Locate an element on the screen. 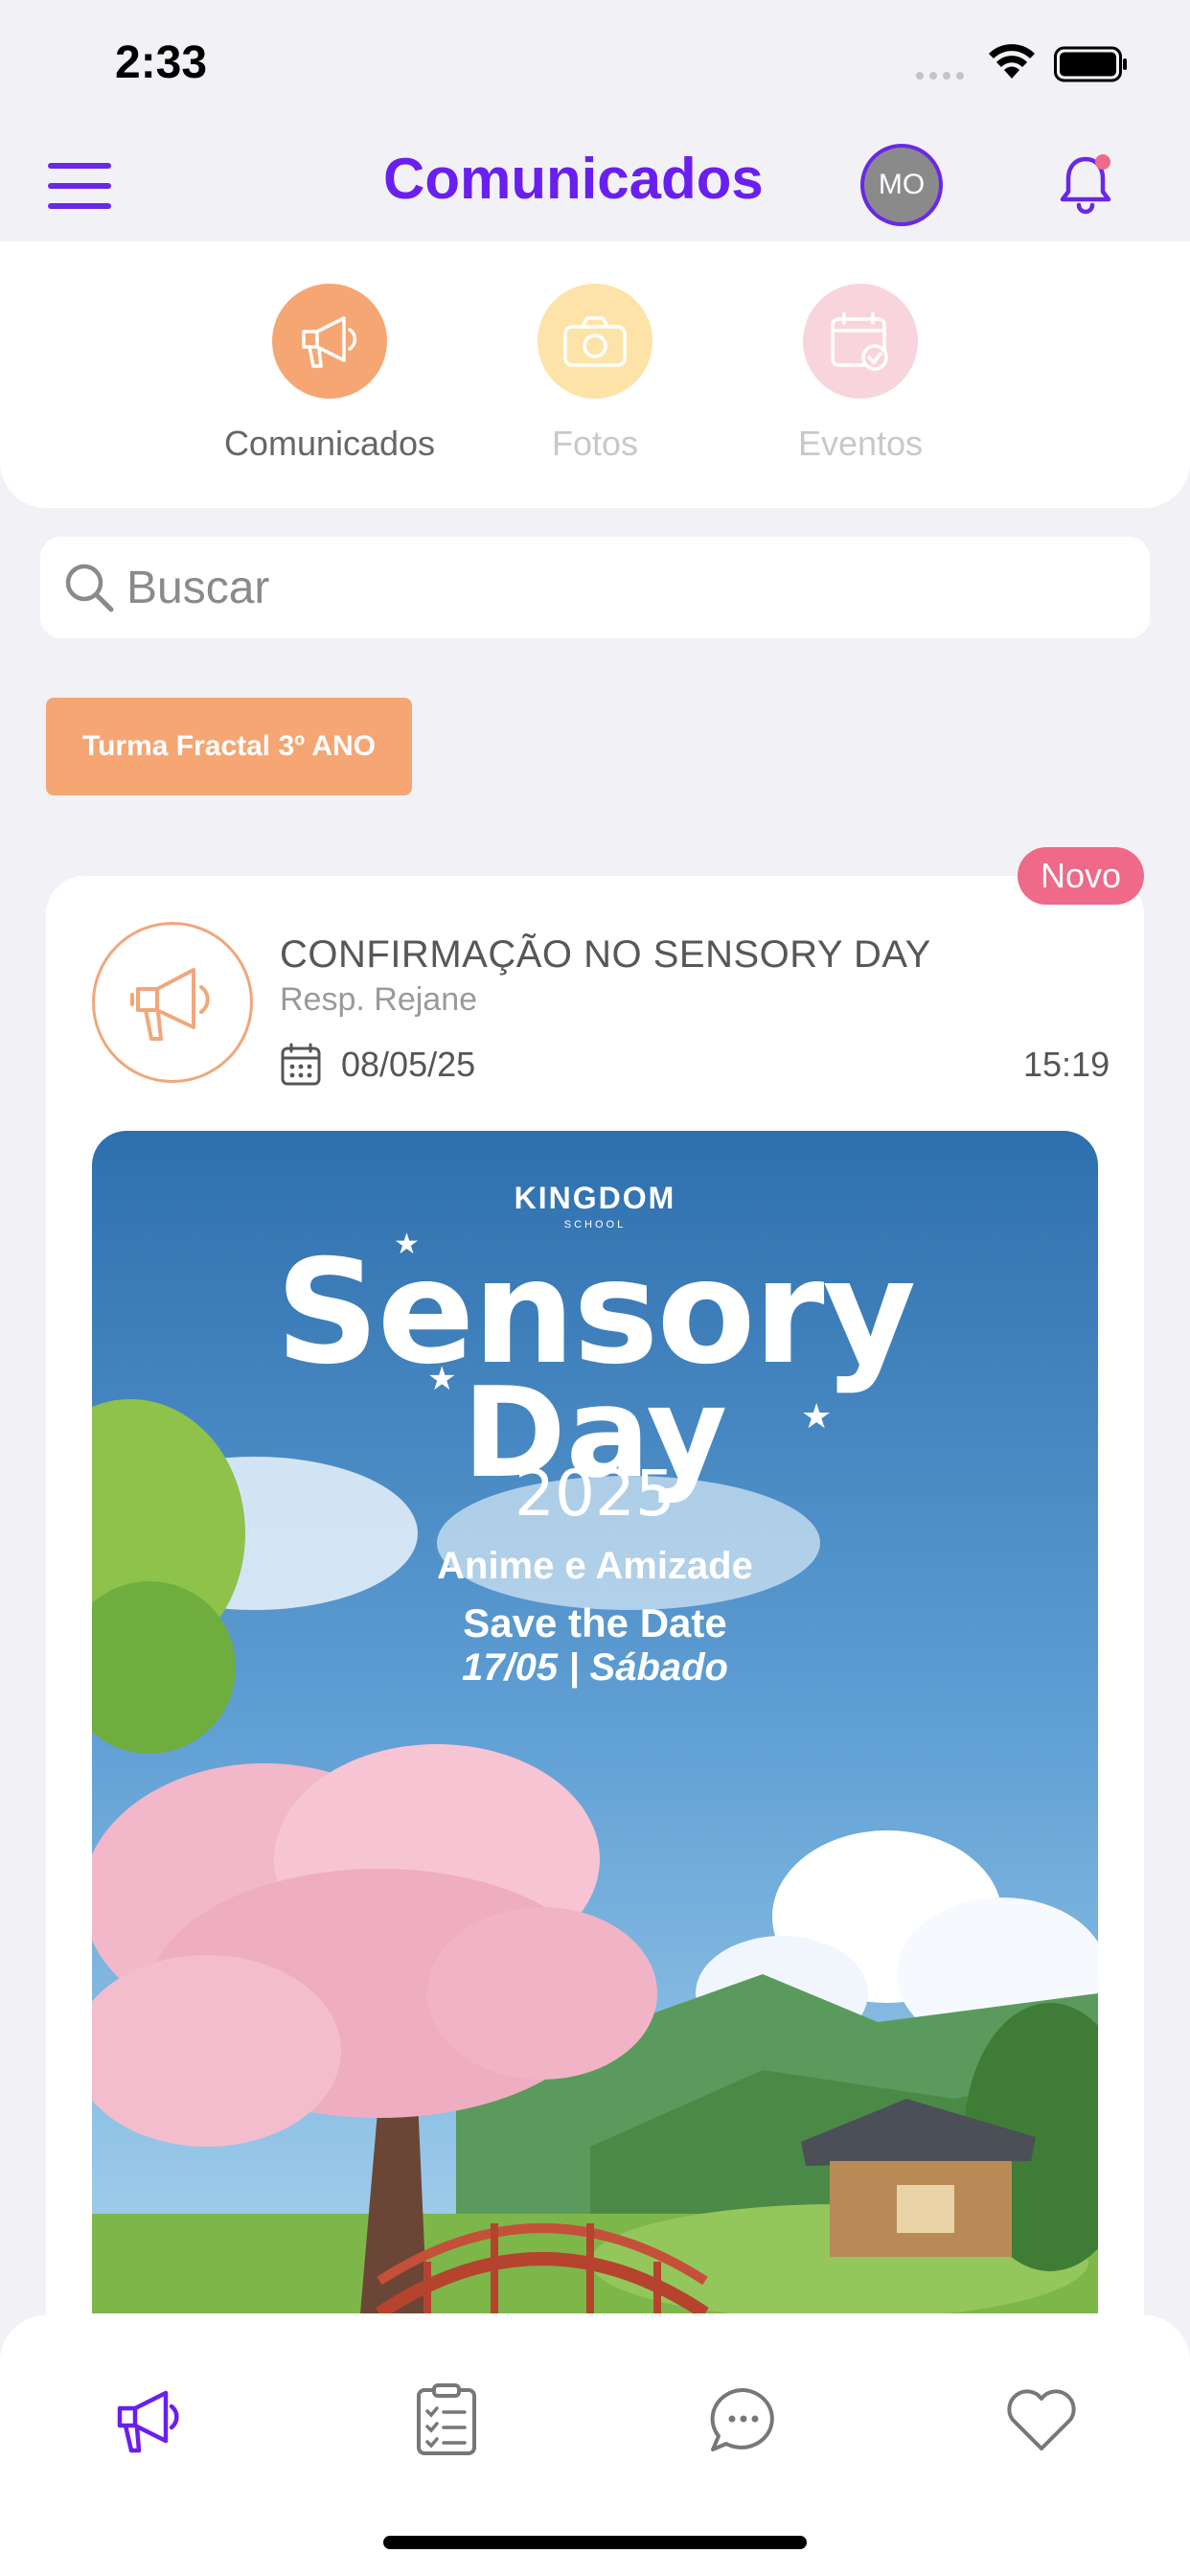 This screenshot has height=2576, width=1190. tab-label: Fotos is located at coordinates (595, 444).